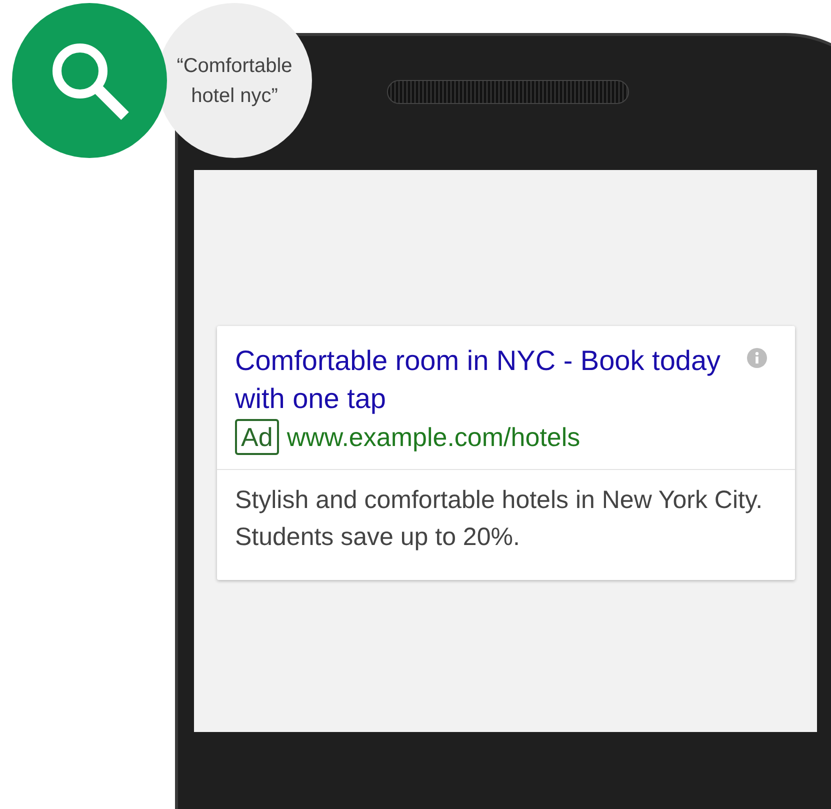  I want to click on ad-label: Ad, so click(257, 437).